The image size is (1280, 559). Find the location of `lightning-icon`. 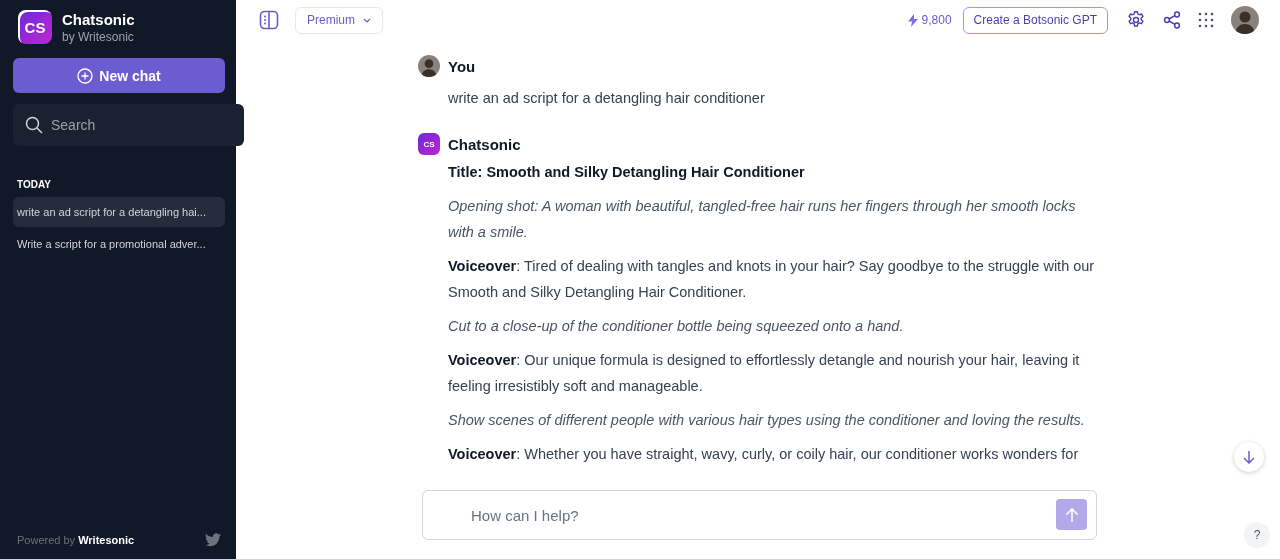

lightning-icon is located at coordinates (912, 20).